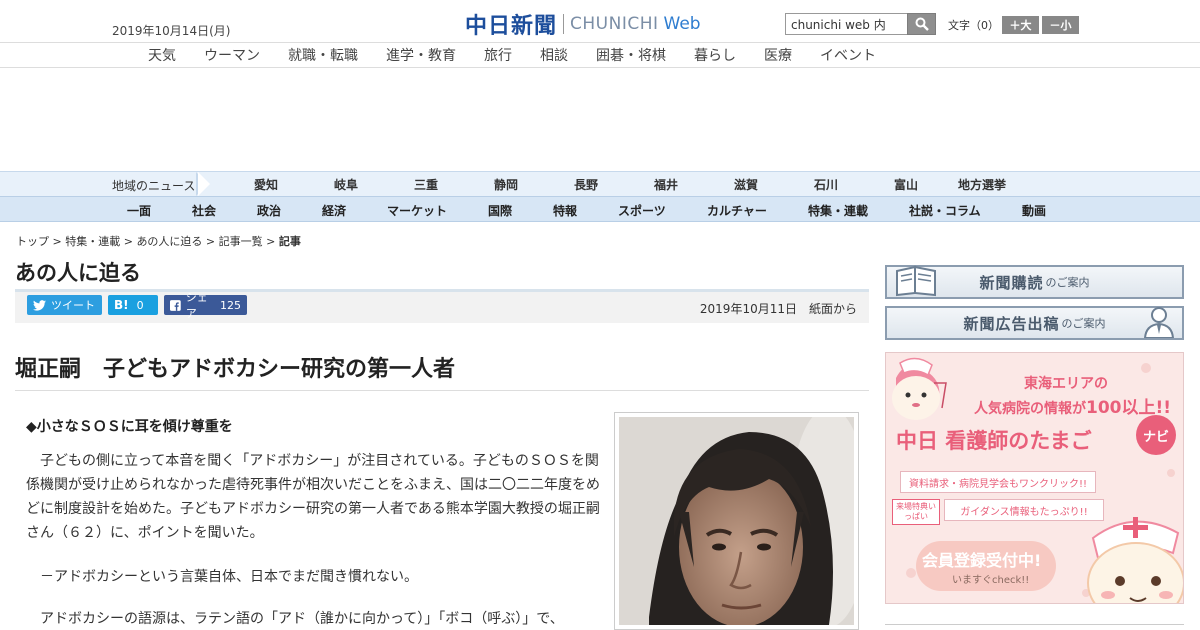 This screenshot has height=630, width=1200. What do you see at coordinates (666, 184) in the screenshot?
I see `regional-item: 福井` at bounding box center [666, 184].